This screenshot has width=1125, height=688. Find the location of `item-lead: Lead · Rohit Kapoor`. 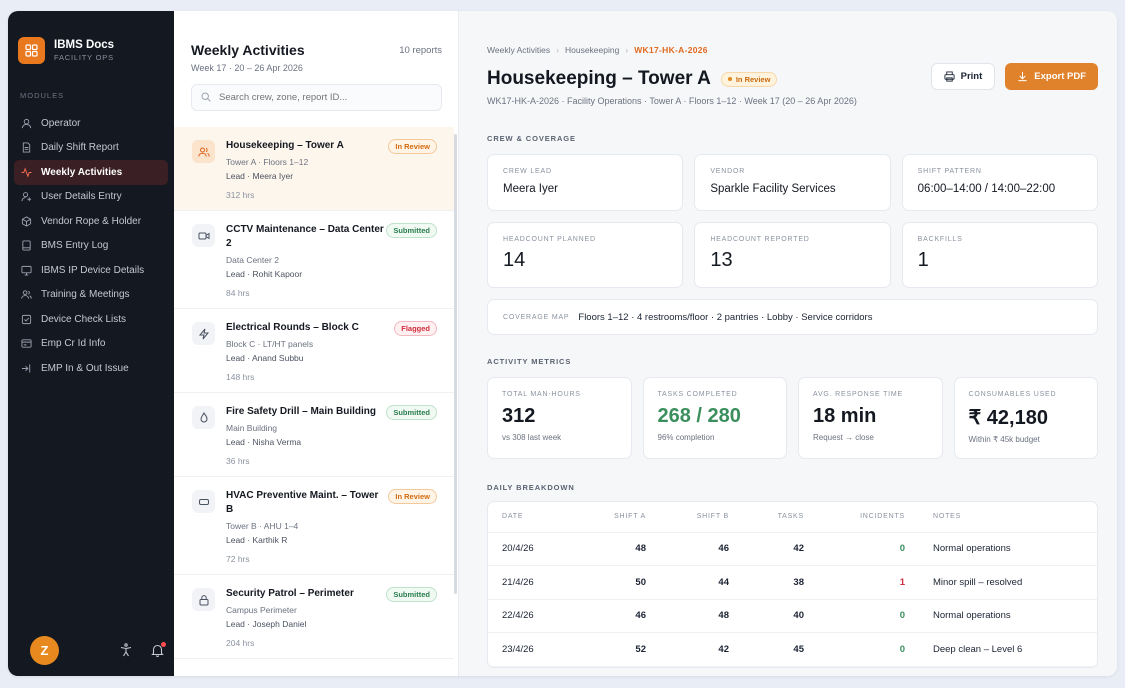

item-lead: Lead · Rohit Kapoor is located at coordinates (264, 274).